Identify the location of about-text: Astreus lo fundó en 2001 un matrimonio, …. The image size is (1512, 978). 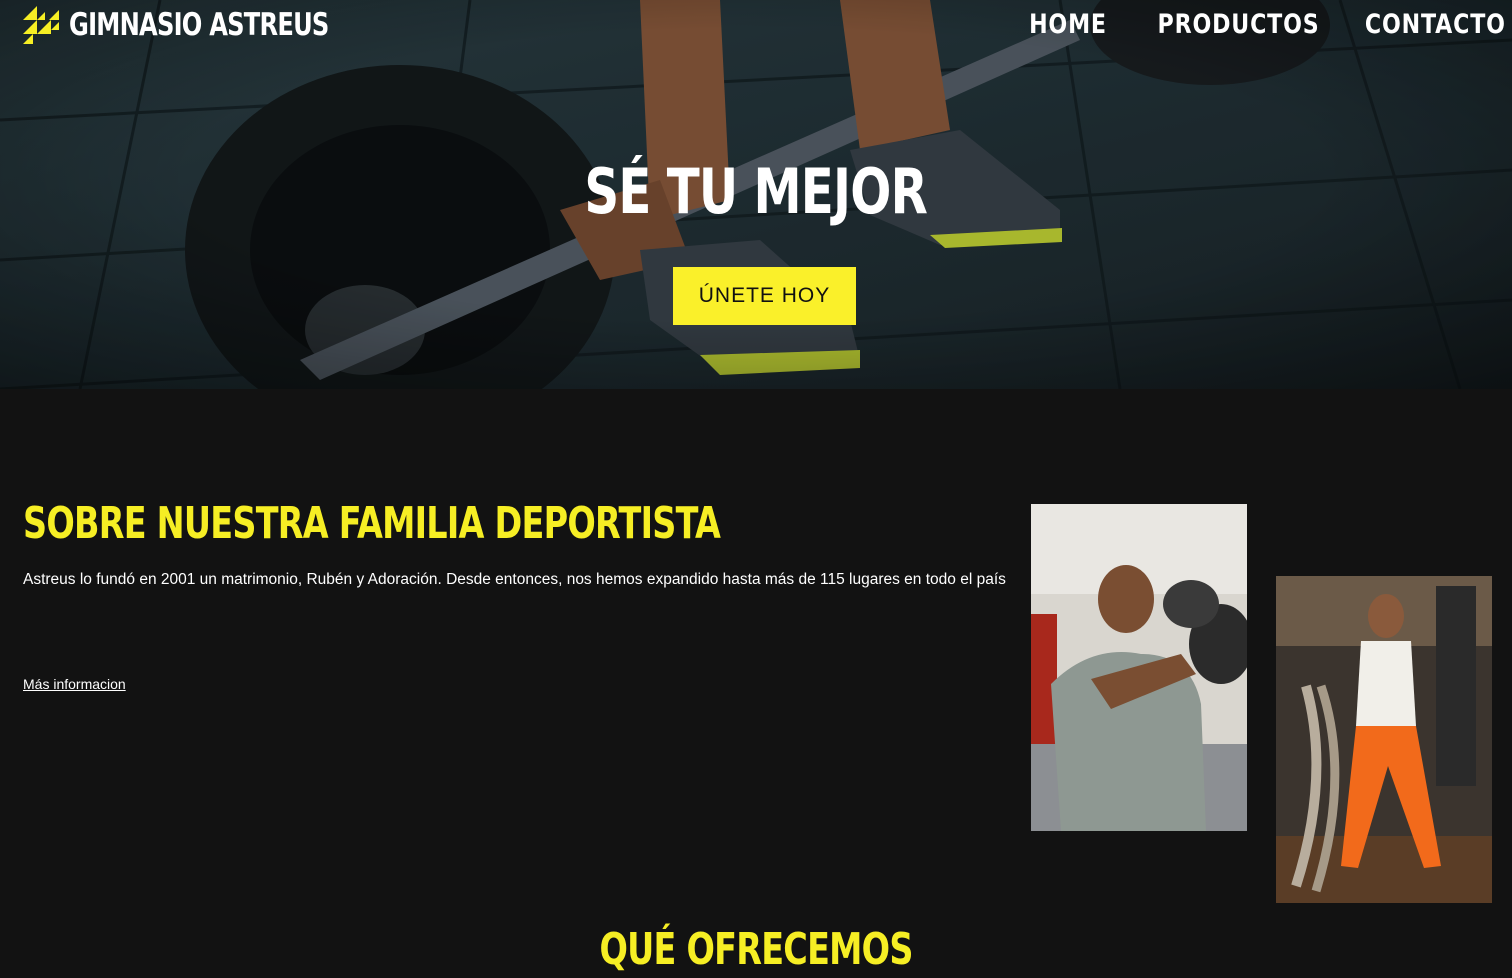
(514, 579).